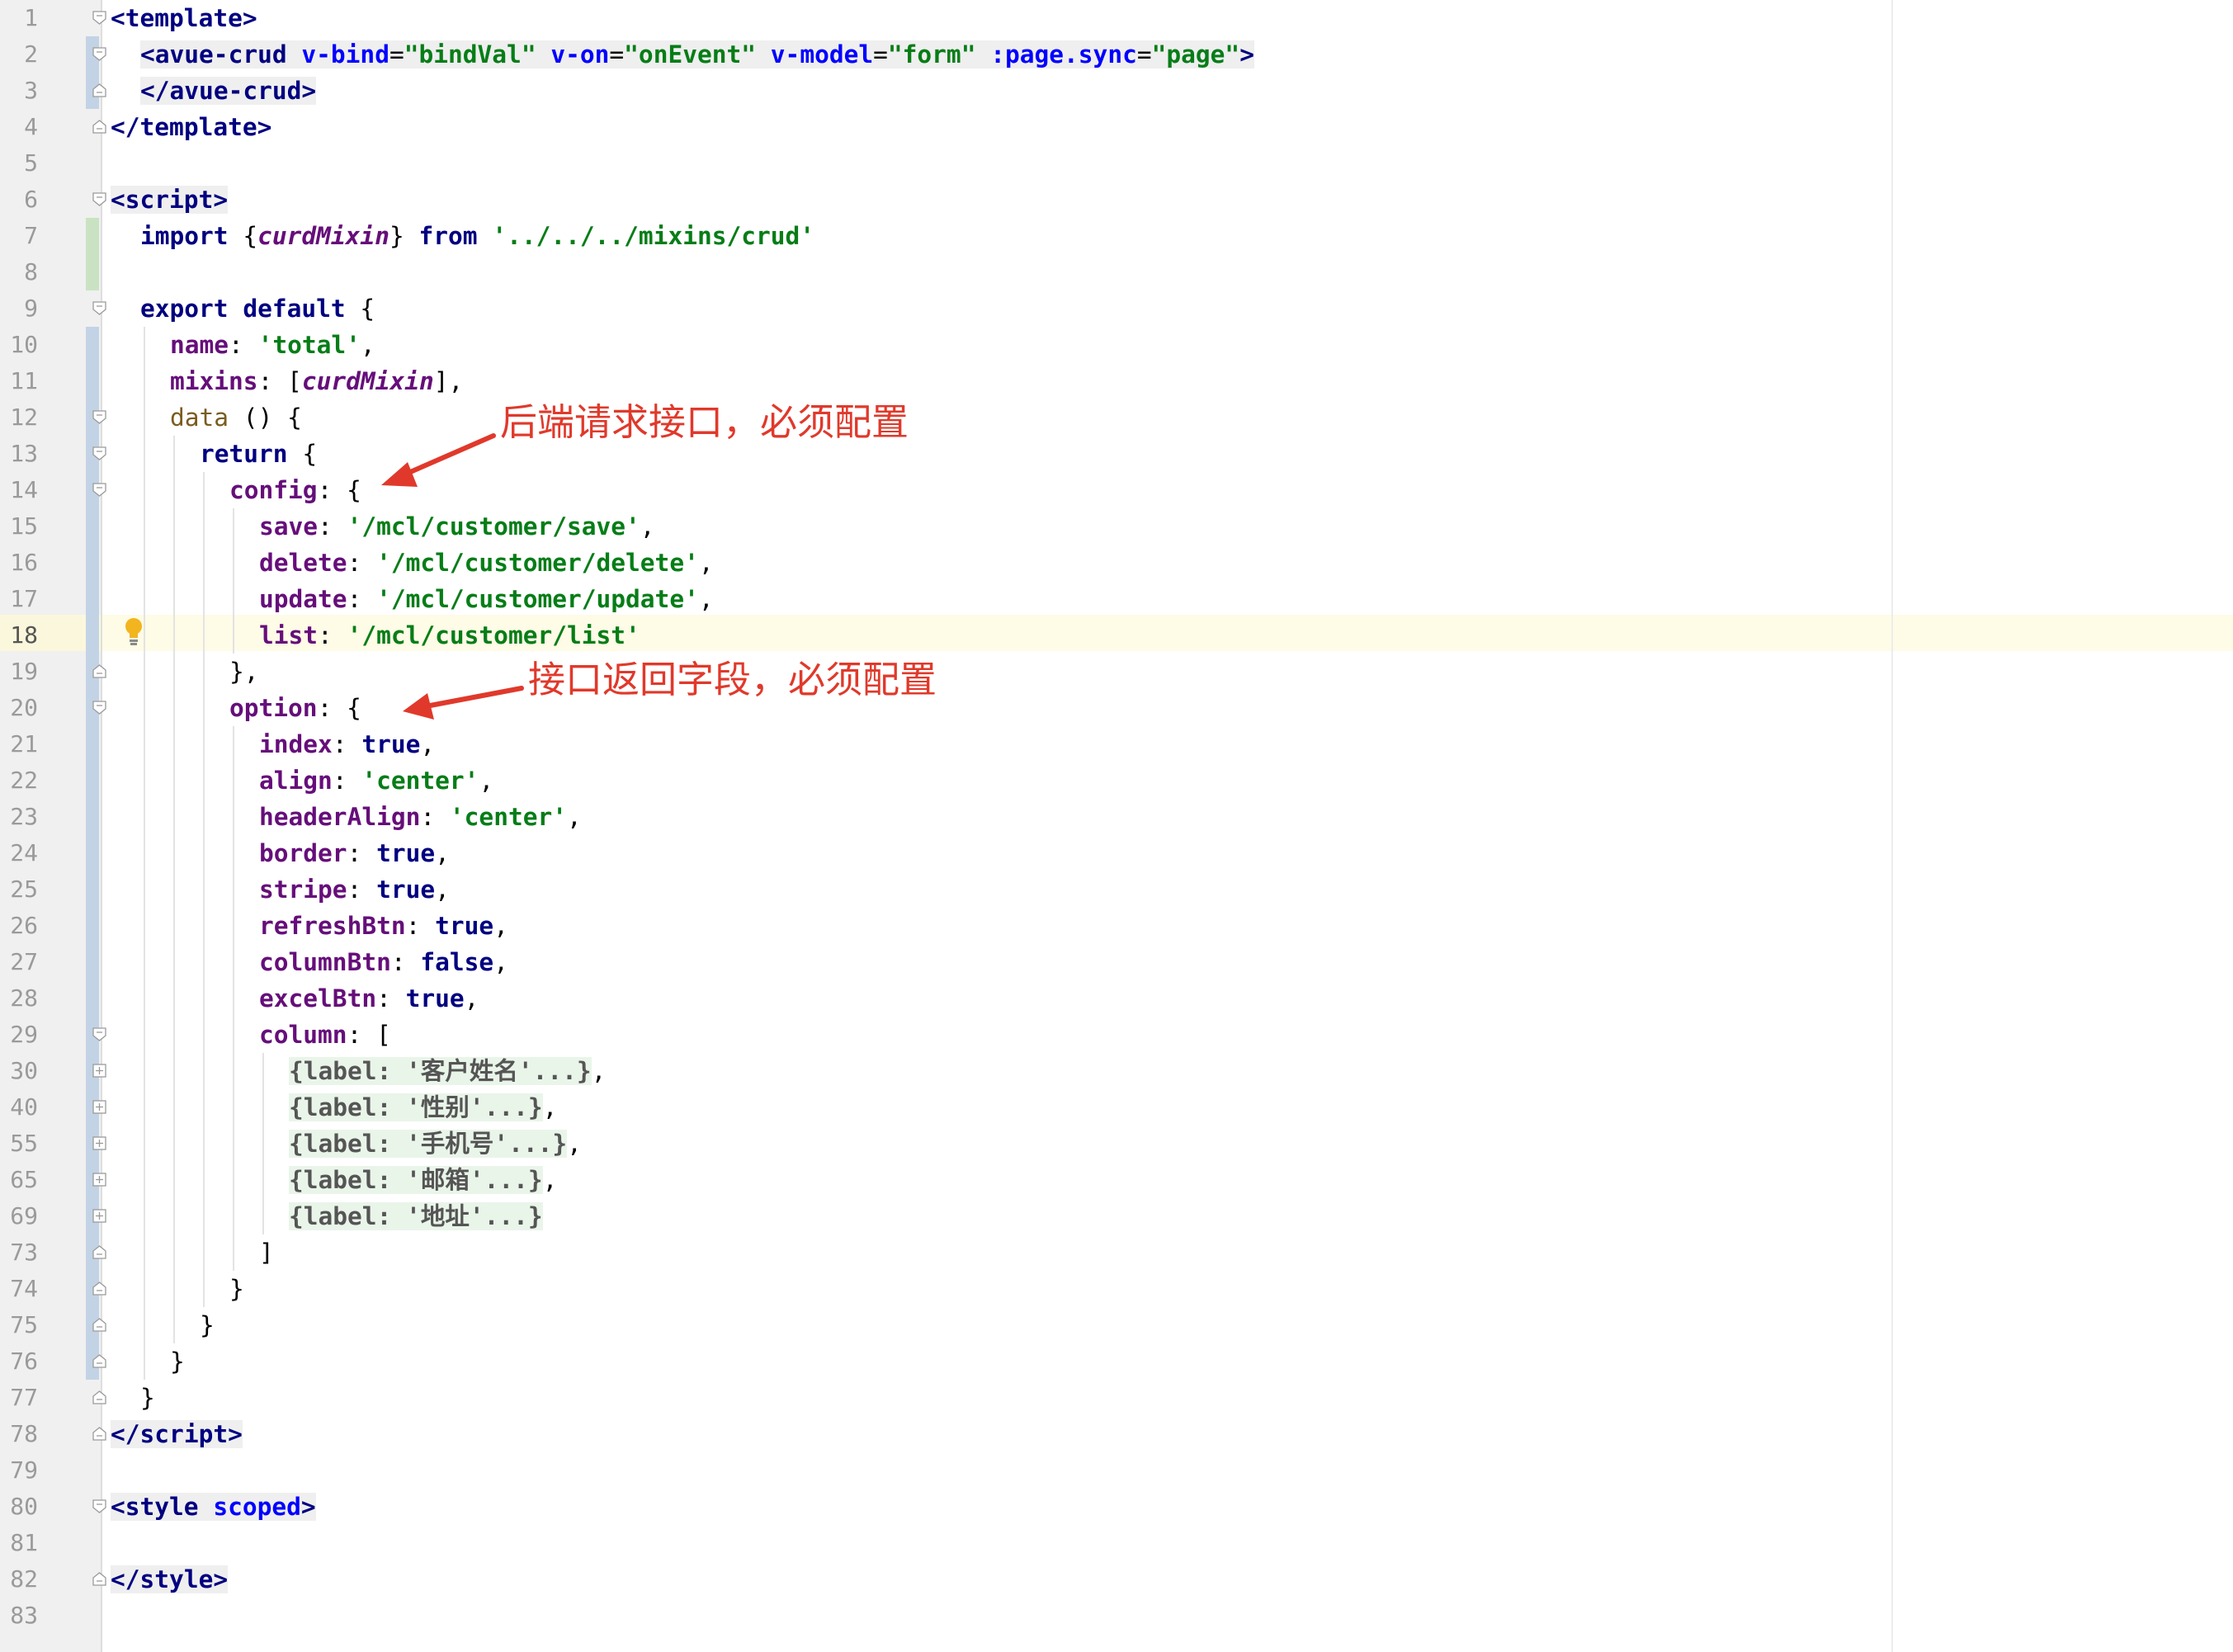 The height and width of the screenshot is (1652, 2233). Describe the element at coordinates (19, 91) in the screenshot. I see `line-number: 3` at that location.